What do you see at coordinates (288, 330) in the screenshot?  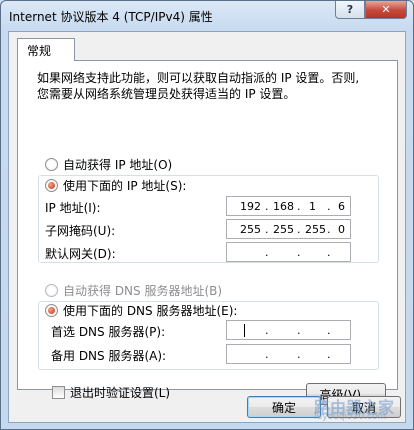 I see `preferred-dns-input: . . .` at bounding box center [288, 330].